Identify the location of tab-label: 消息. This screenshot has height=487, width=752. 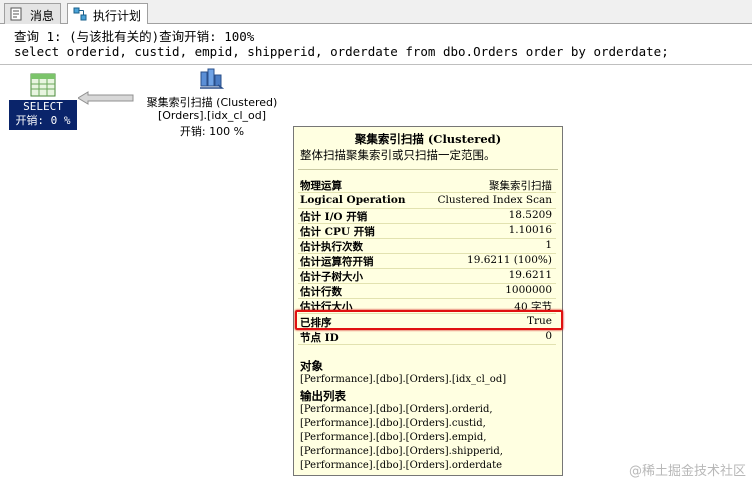
(42, 16).